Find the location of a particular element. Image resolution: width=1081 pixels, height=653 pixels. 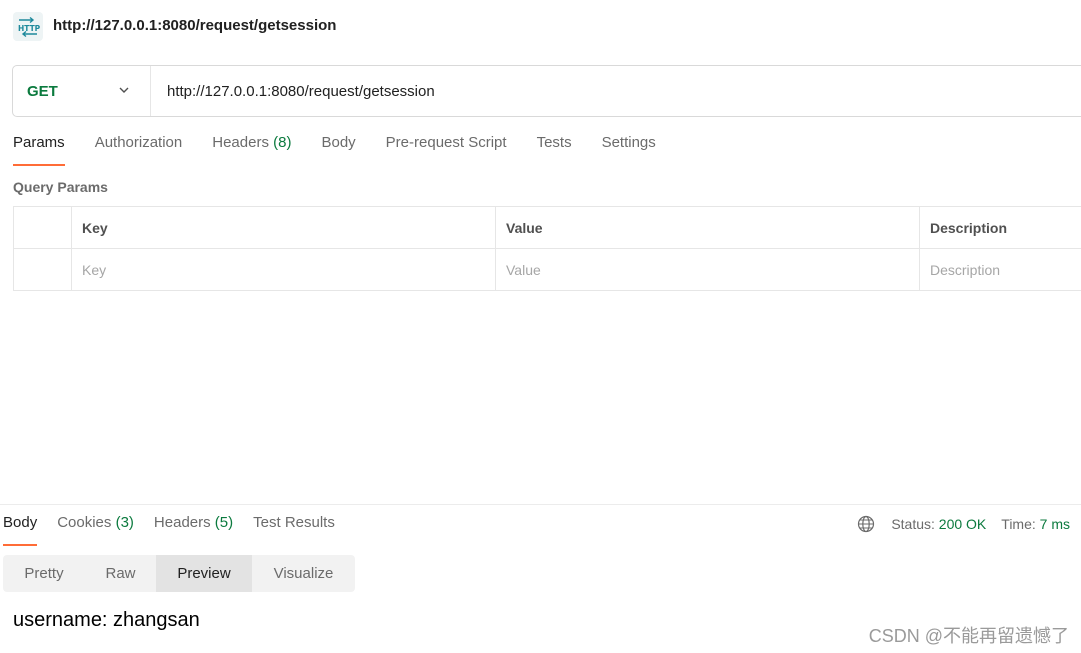

tab-body: Body is located at coordinates (338, 150).